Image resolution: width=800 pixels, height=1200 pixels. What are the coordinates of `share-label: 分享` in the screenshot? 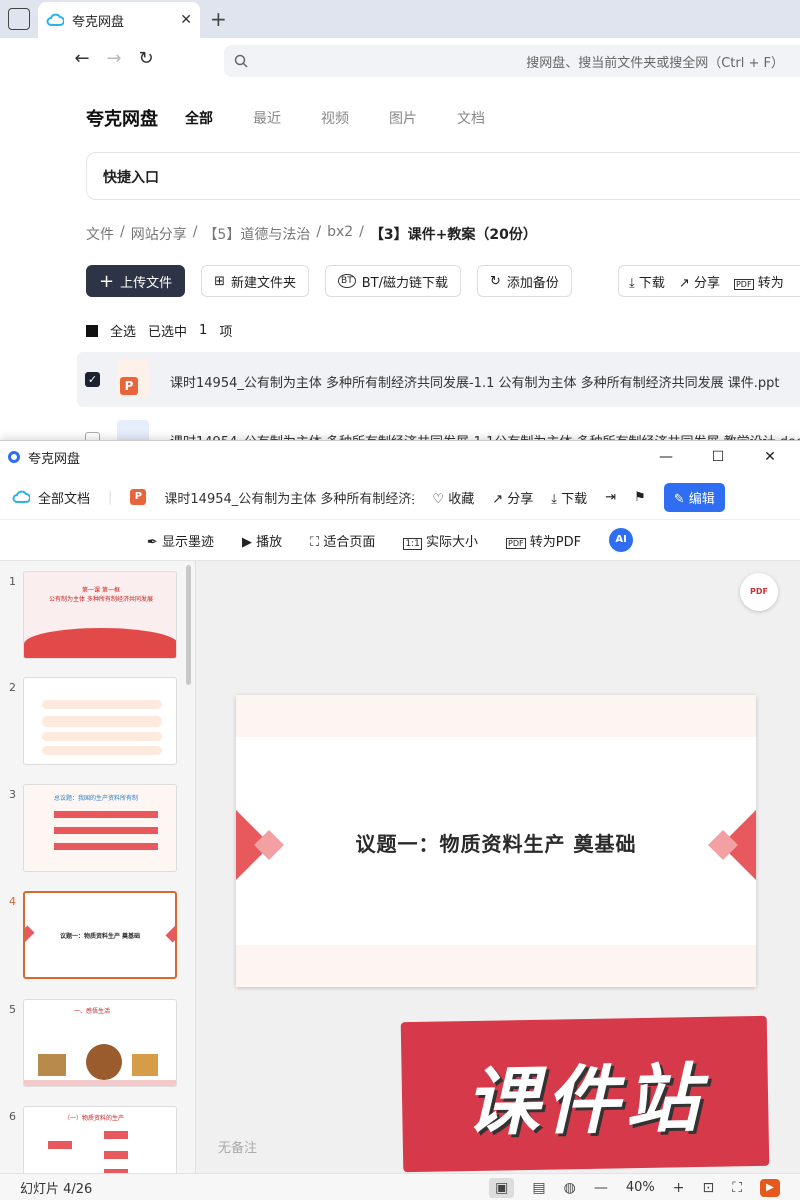 It's located at (520, 499).